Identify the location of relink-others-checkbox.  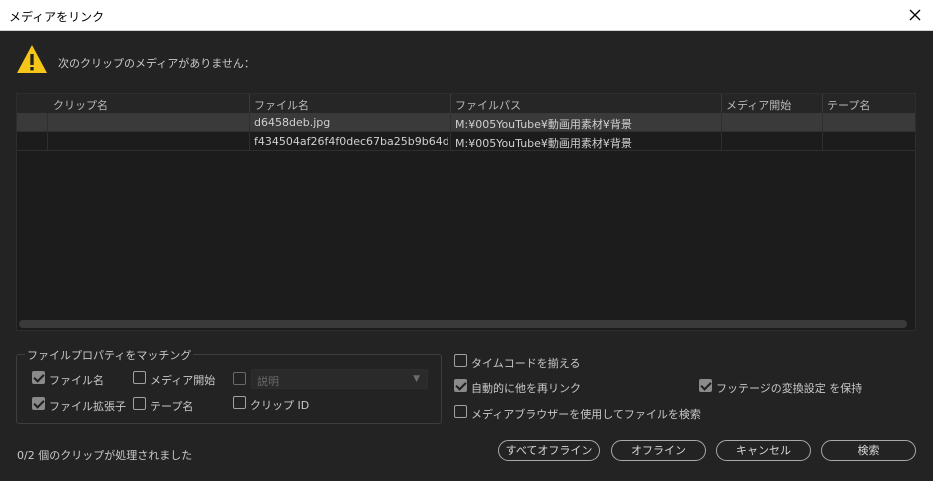
(460, 385).